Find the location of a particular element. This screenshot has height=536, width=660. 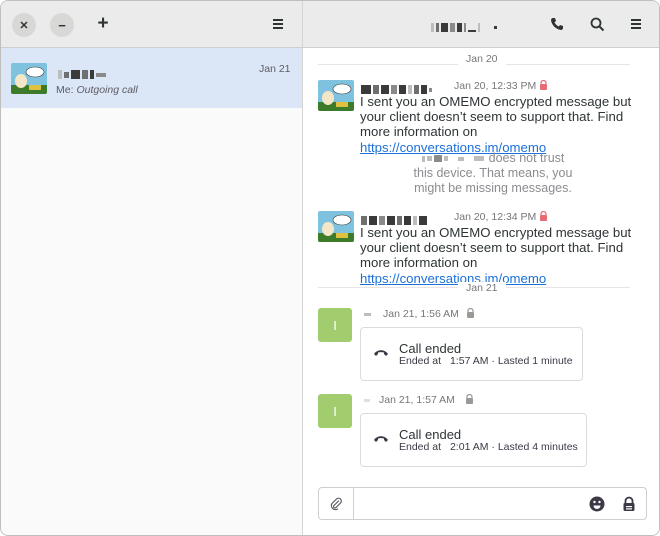

message-composer is located at coordinates (482, 503).